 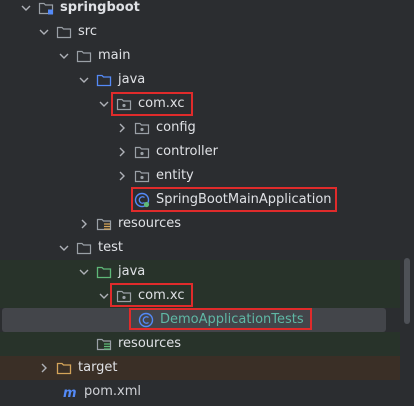 I want to click on tree-item-controller: controller, so click(x=200, y=152).